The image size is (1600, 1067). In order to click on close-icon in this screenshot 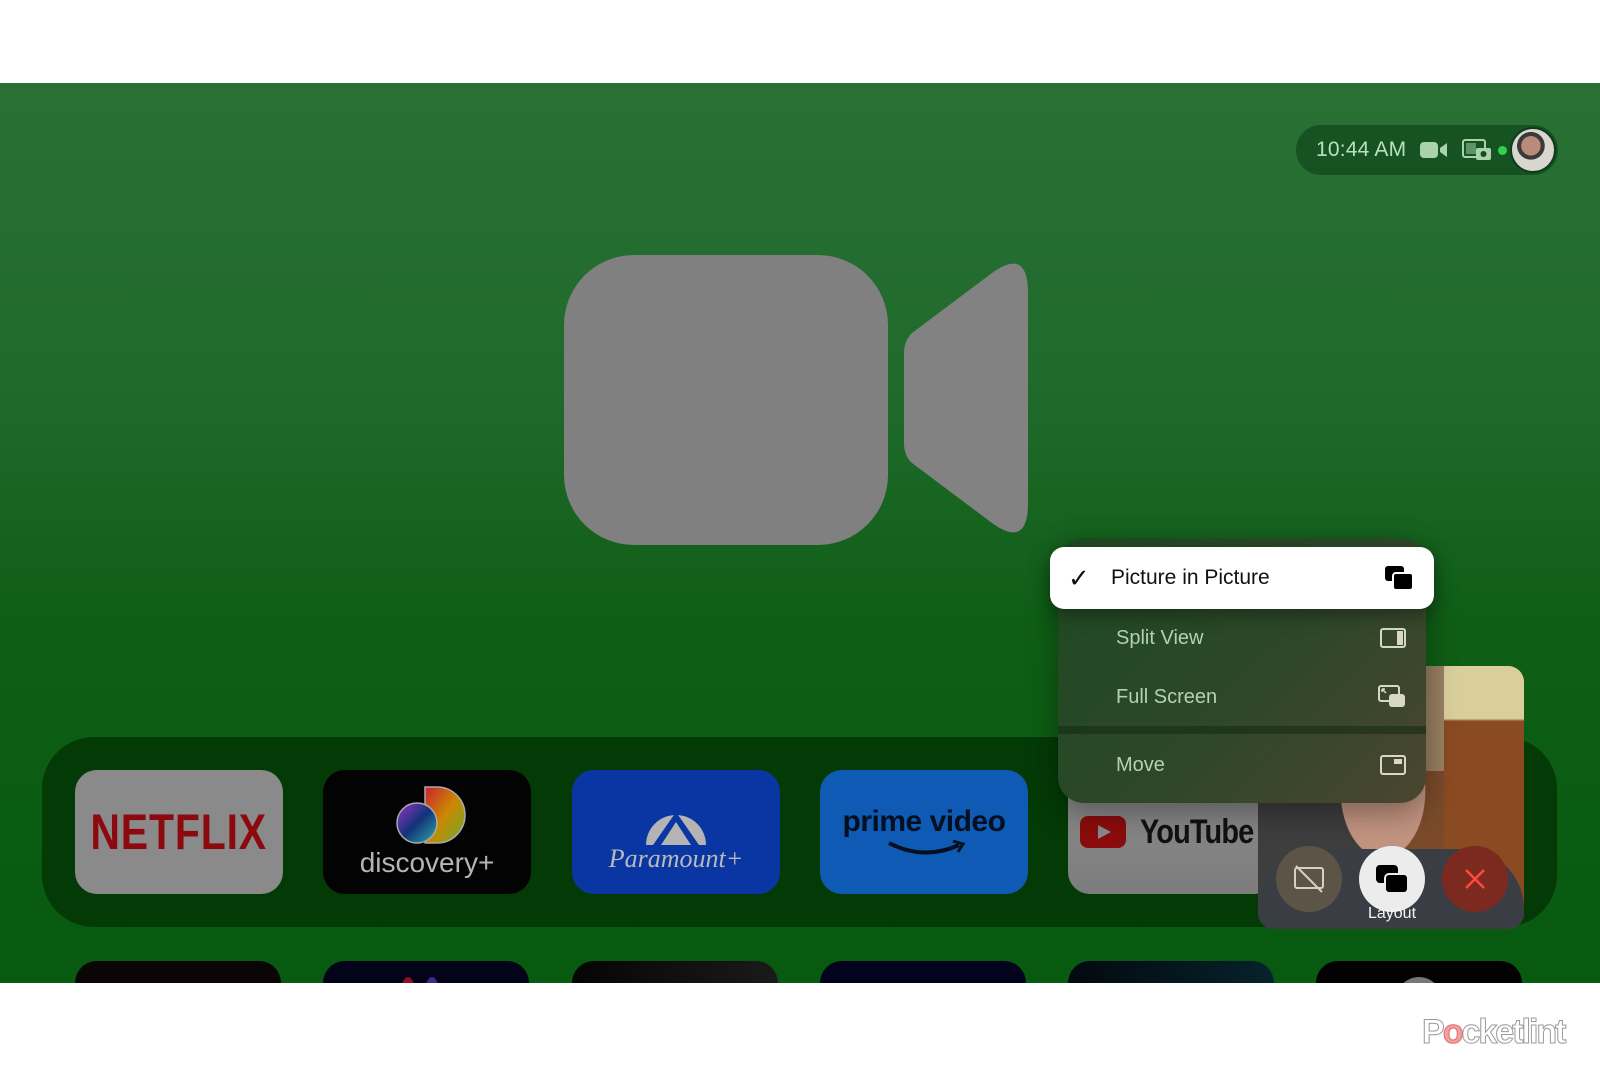, I will do `click(1475, 879)`.